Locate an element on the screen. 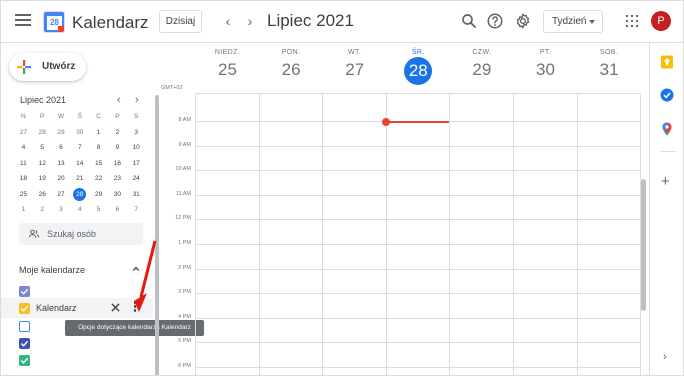 The height and width of the screenshot is (376, 684). day-column-divider is located at coordinates (577, 234).